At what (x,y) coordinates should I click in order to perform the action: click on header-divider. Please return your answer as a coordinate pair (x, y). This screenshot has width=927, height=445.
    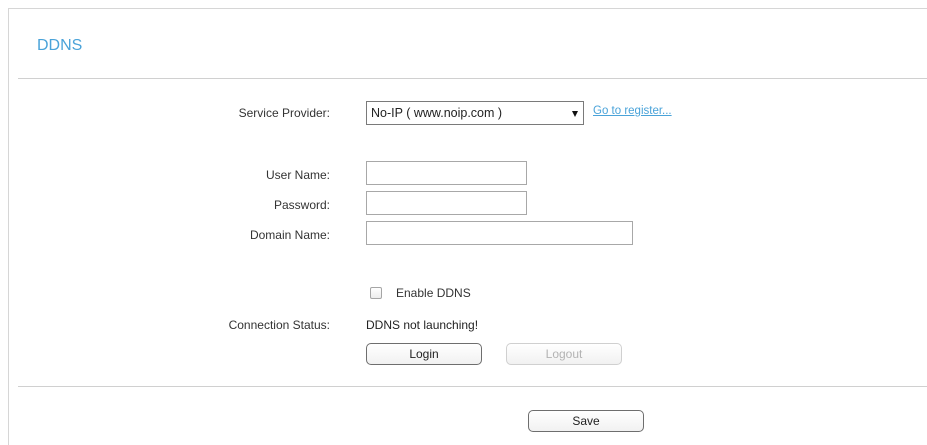
    Looking at the image, I should click on (472, 78).